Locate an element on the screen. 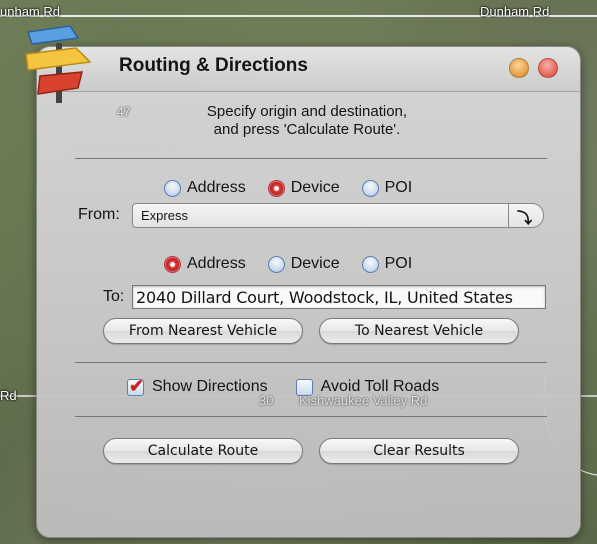  close-button is located at coordinates (548, 68).